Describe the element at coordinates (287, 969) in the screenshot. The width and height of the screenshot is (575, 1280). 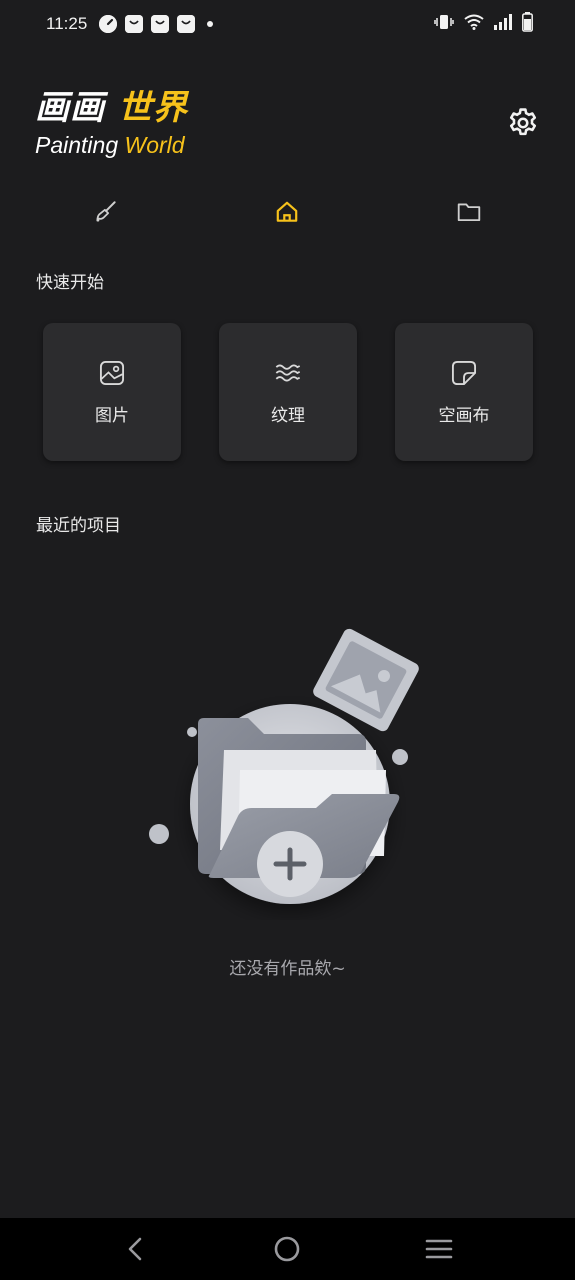
I see `empty-state-text: 还没有作品欸~` at that location.